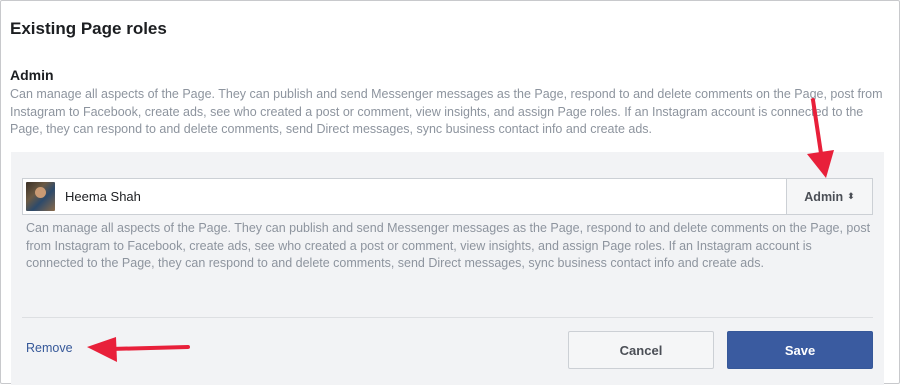 The width and height of the screenshot is (900, 385). Describe the element at coordinates (40, 196) in the screenshot. I see `avatar` at that location.